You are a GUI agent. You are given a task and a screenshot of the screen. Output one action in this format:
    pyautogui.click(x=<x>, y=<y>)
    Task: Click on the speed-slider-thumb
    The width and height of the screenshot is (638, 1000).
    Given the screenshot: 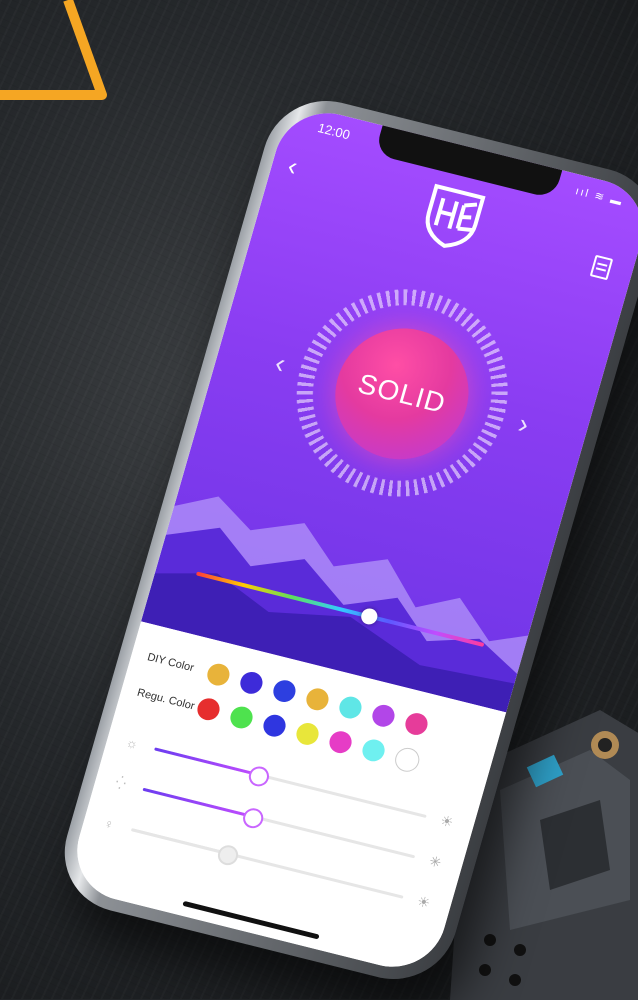 What is the action you would take?
    pyautogui.click(x=253, y=817)
    